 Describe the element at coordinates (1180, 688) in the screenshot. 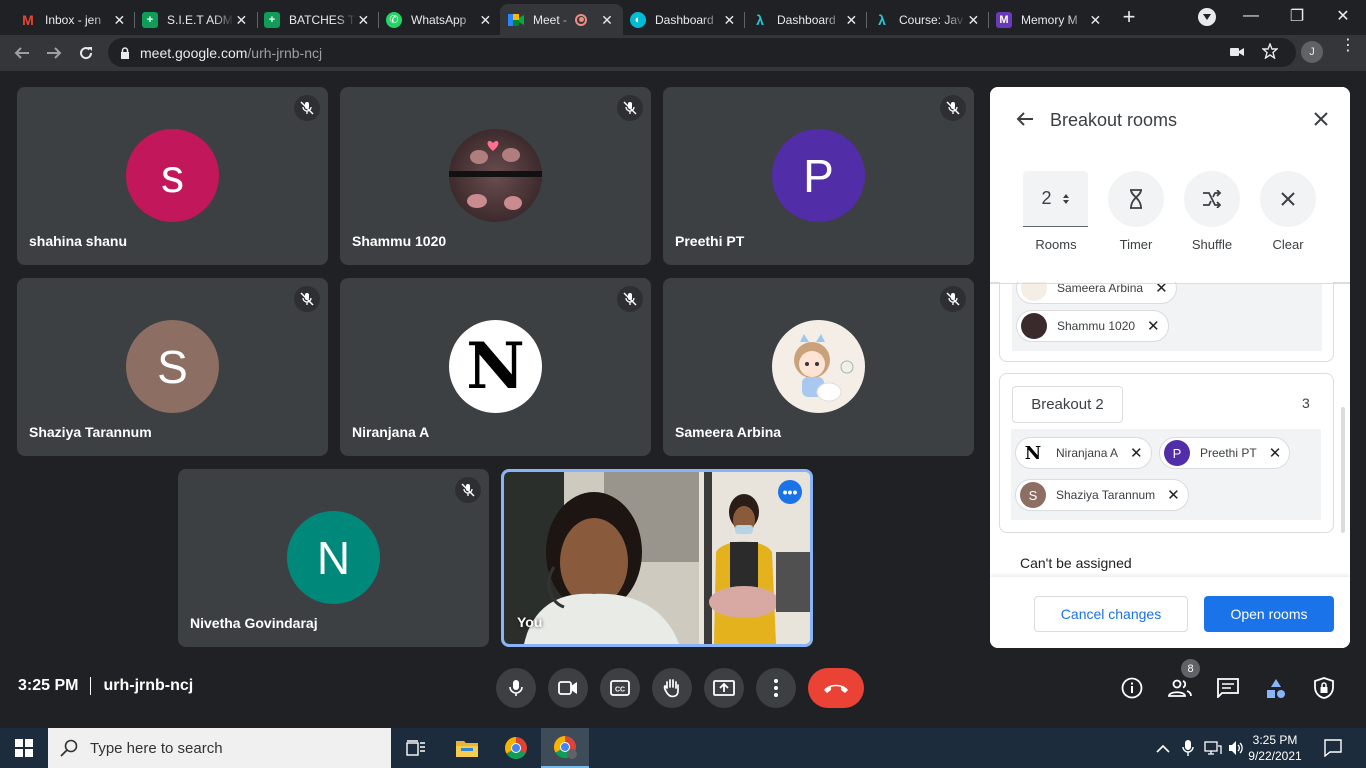

I see `people-button` at that location.